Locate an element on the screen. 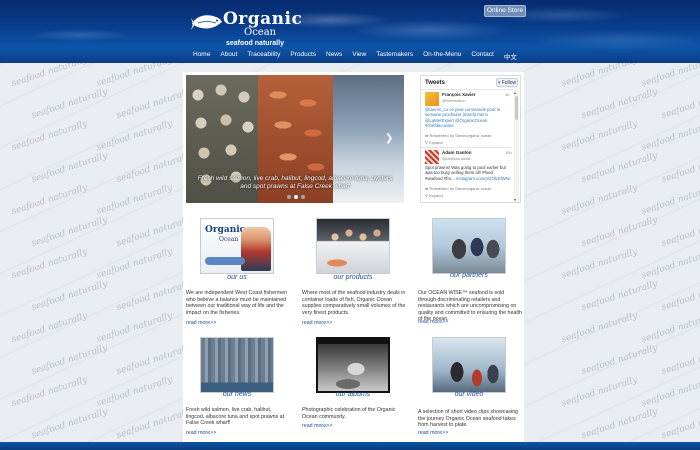 The height and width of the screenshot is (450, 700). section-title-albums: our albums is located at coordinates (353, 394).